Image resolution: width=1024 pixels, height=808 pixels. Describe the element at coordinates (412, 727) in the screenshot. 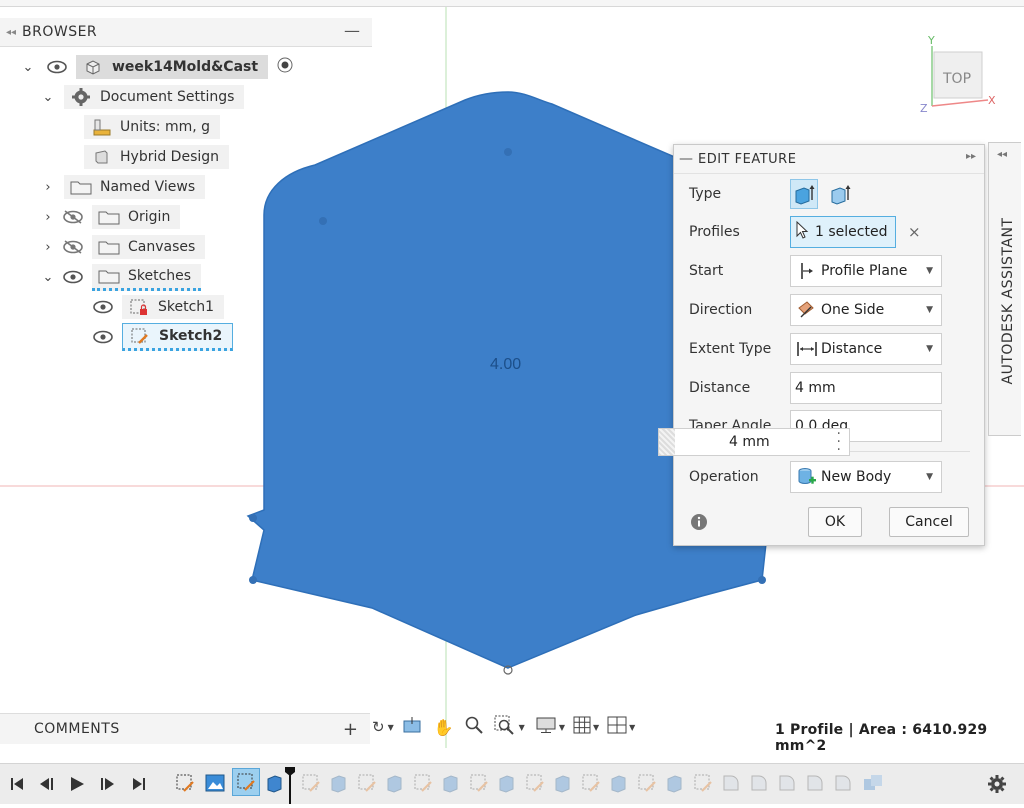

I see `look-at-icon` at that location.